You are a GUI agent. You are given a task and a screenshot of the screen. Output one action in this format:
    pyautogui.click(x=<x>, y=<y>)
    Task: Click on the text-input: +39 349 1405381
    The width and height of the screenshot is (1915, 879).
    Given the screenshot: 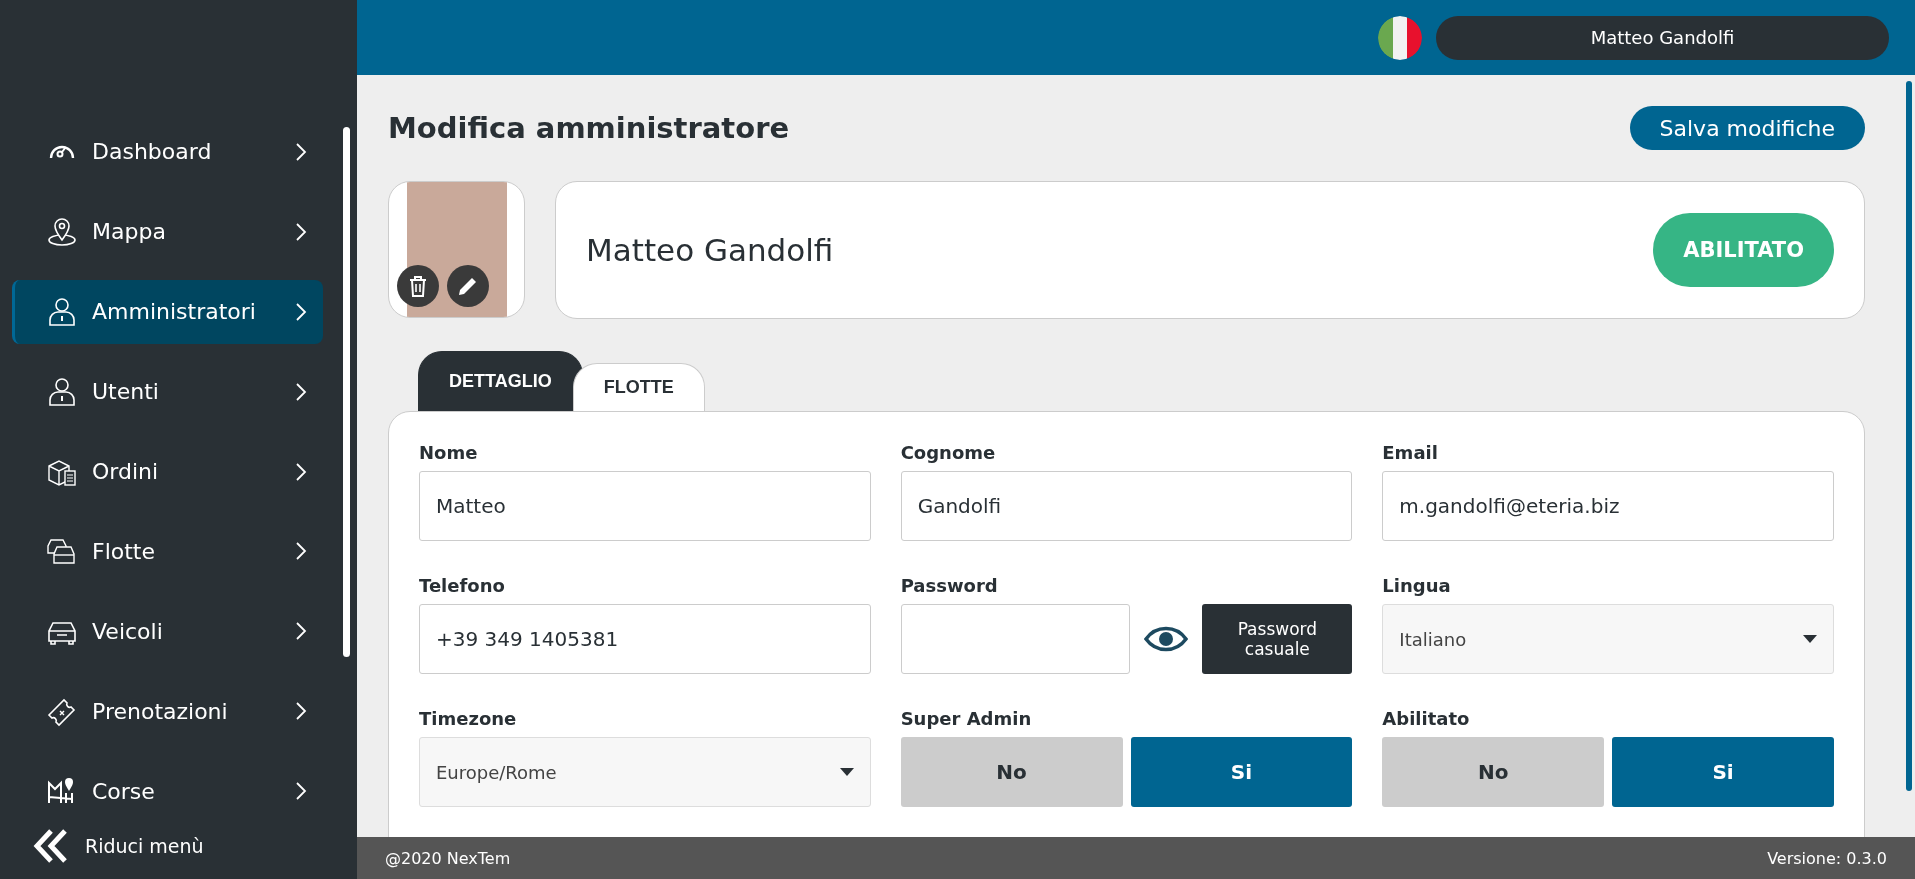 What is the action you would take?
    pyautogui.click(x=645, y=639)
    